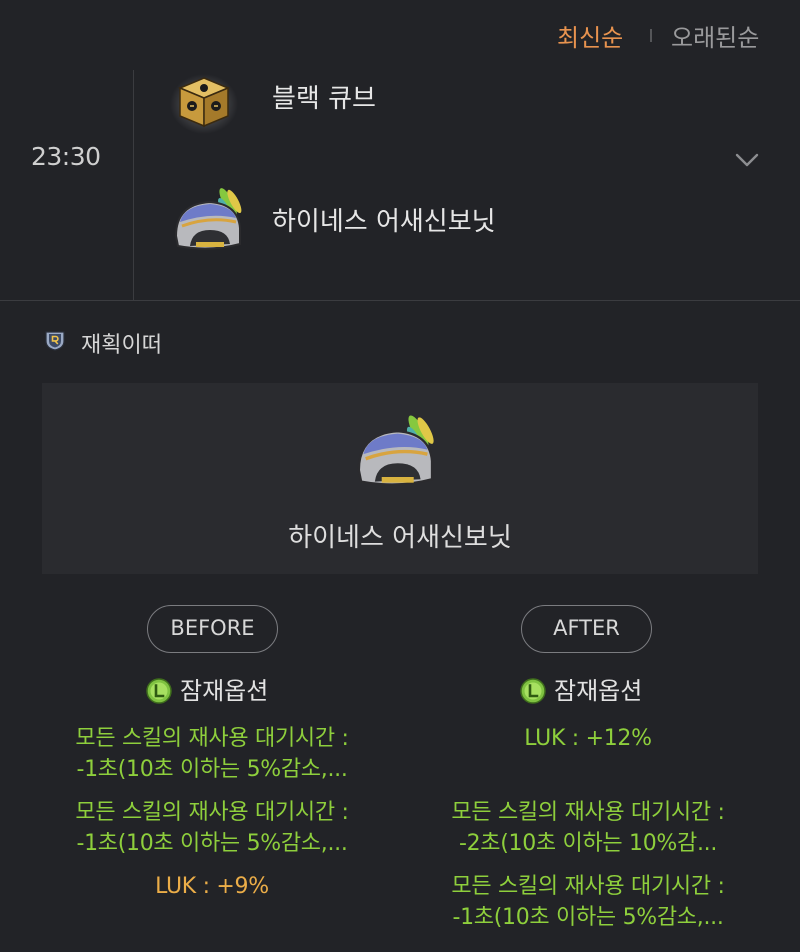 The height and width of the screenshot is (952, 800). I want to click on history-time: 23:30, so click(66, 156).